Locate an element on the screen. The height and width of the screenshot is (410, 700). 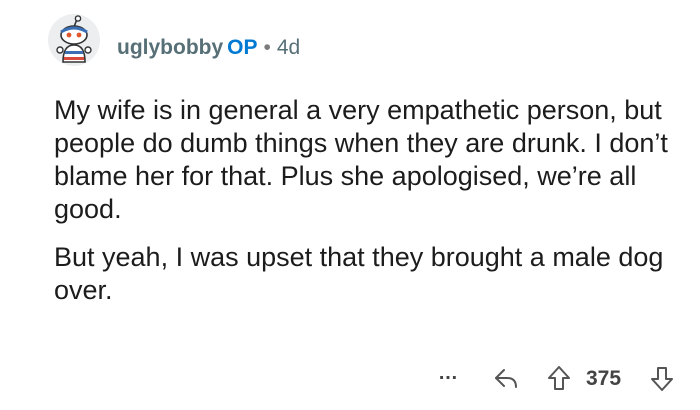
op-badge: OP is located at coordinates (242, 47).